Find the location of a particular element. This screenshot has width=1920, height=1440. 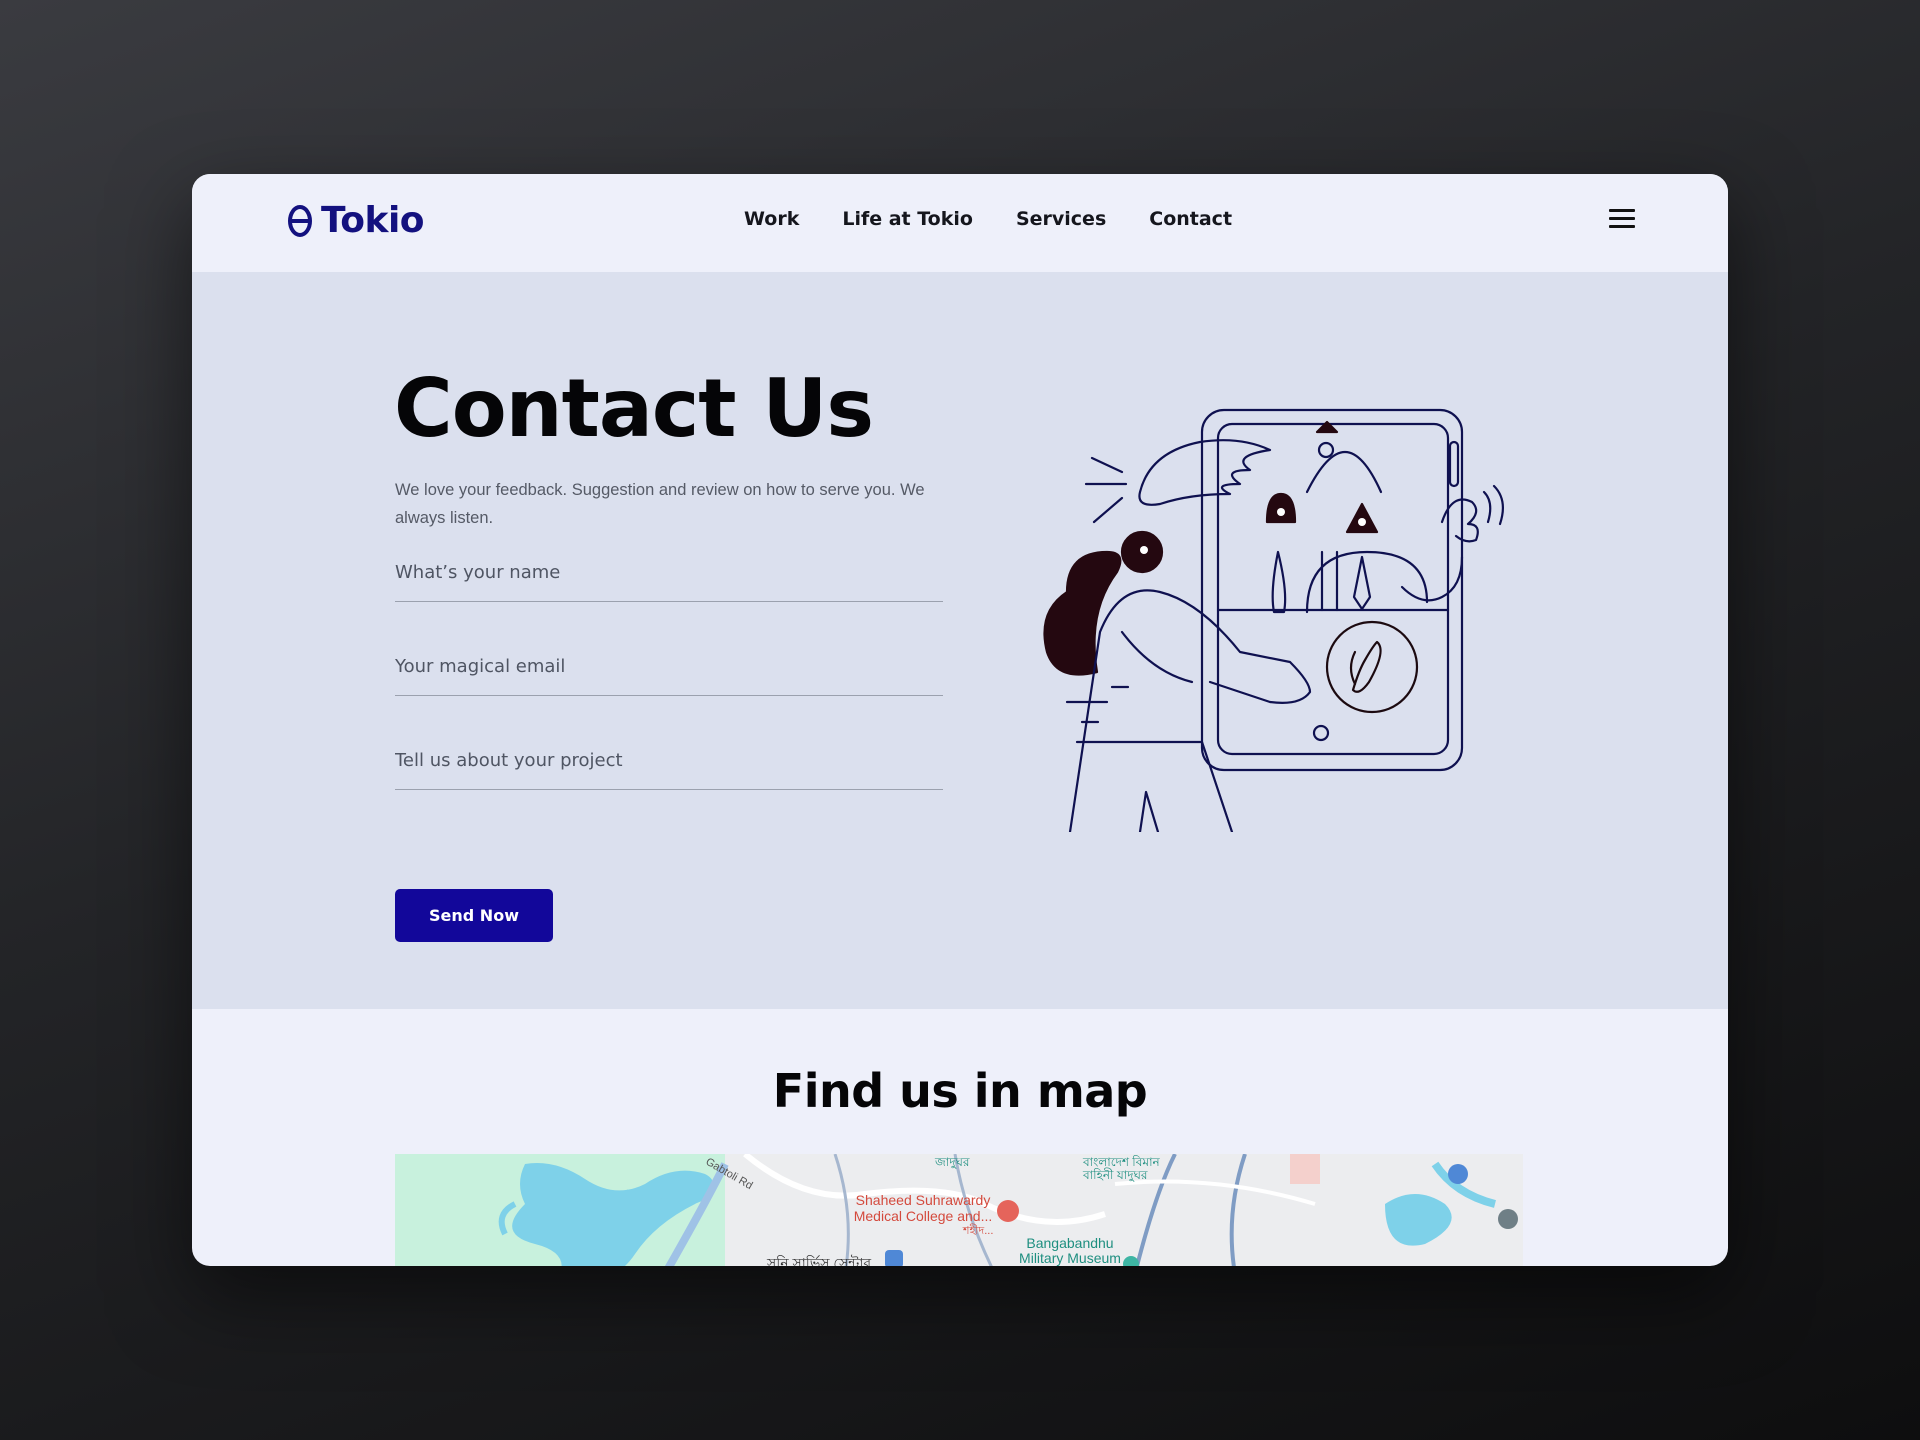

page-title: Contact Us is located at coordinates (634, 408).